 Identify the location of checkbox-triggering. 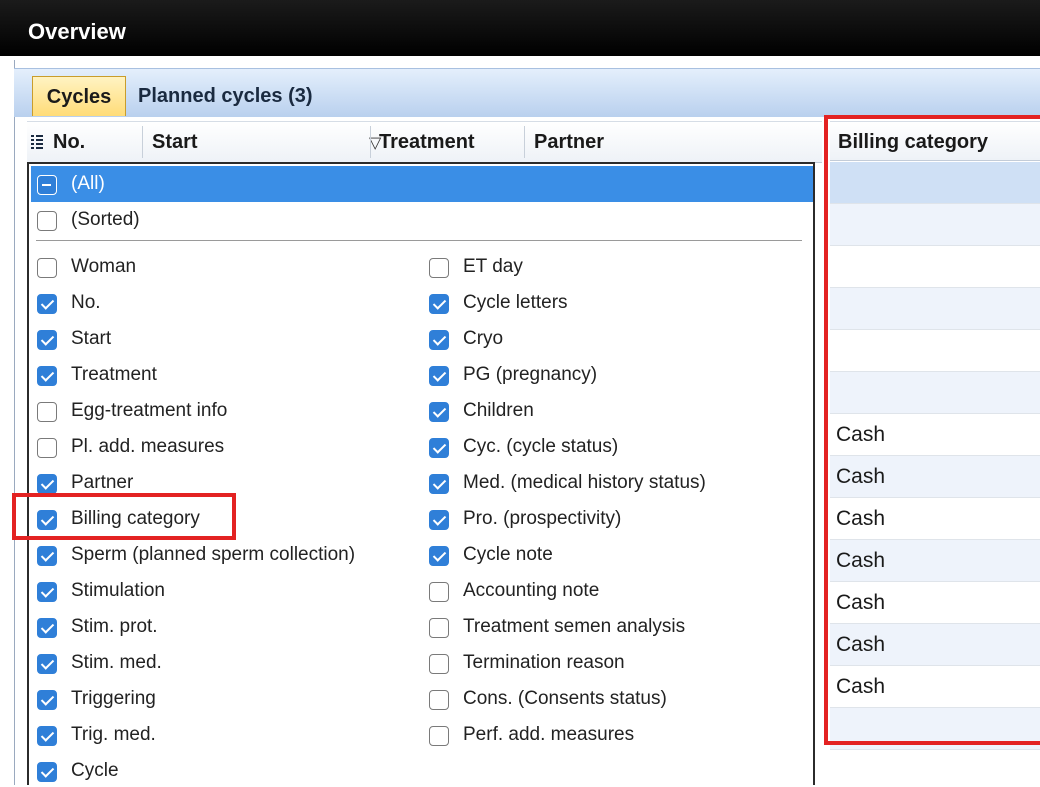
(47, 700).